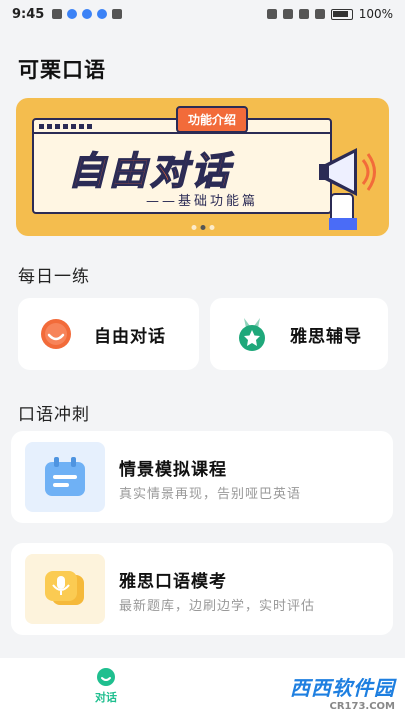 This screenshot has height=720, width=405. What do you see at coordinates (57, 14) in the screenshot?
I see `usb-icon` at bounding box center [57, 14].